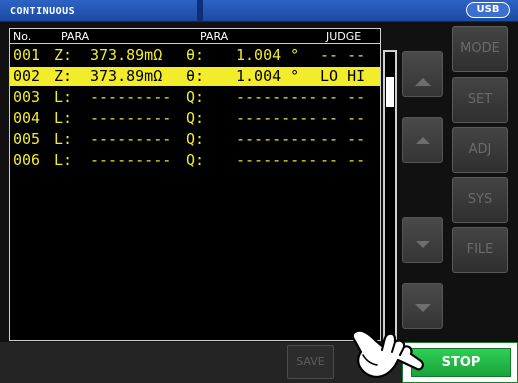  What do you see at coordinates (27, 160) in the screenshot?
I see `row-no: 006` at bounding box center [27, 160].